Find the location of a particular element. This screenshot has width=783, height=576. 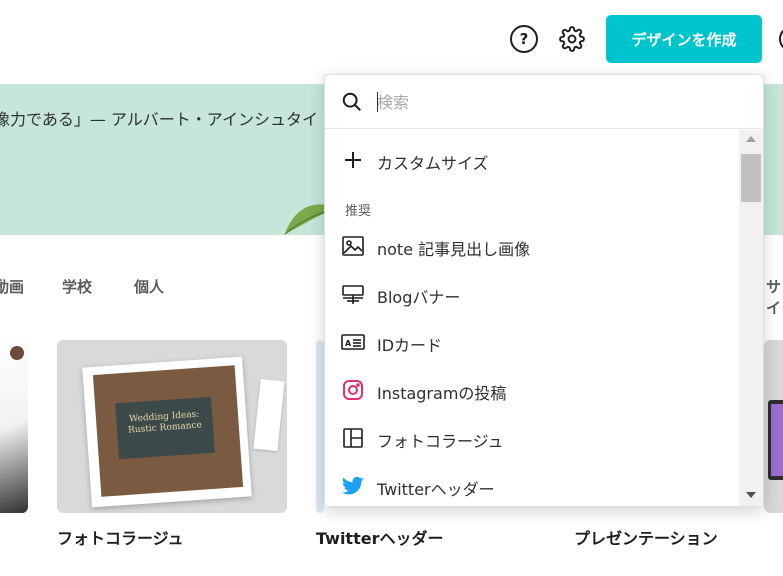

category-site: サイ is located at coordinates (774, 297).